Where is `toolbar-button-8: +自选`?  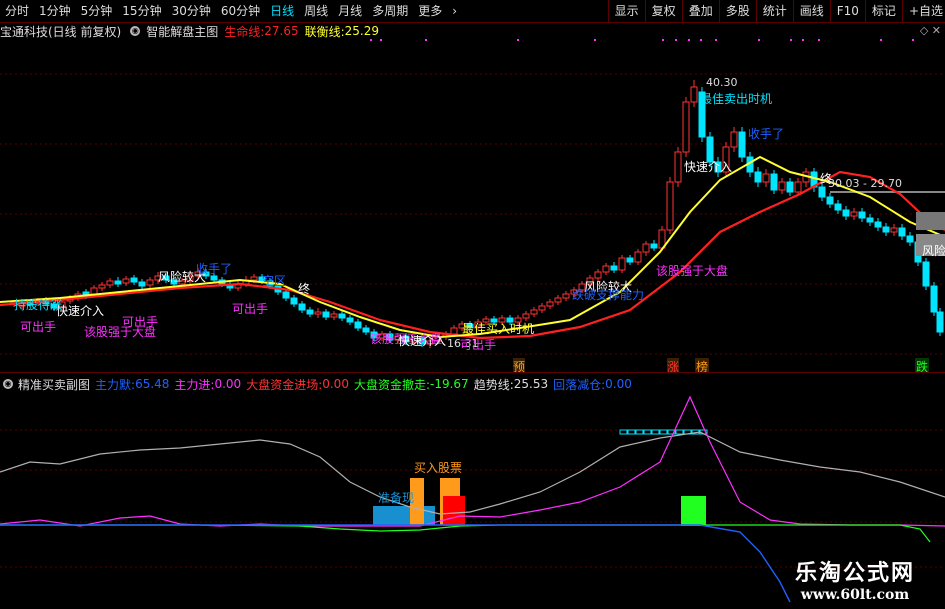 toolbar-button-8: +自选 is located at coordinates (923, 11).